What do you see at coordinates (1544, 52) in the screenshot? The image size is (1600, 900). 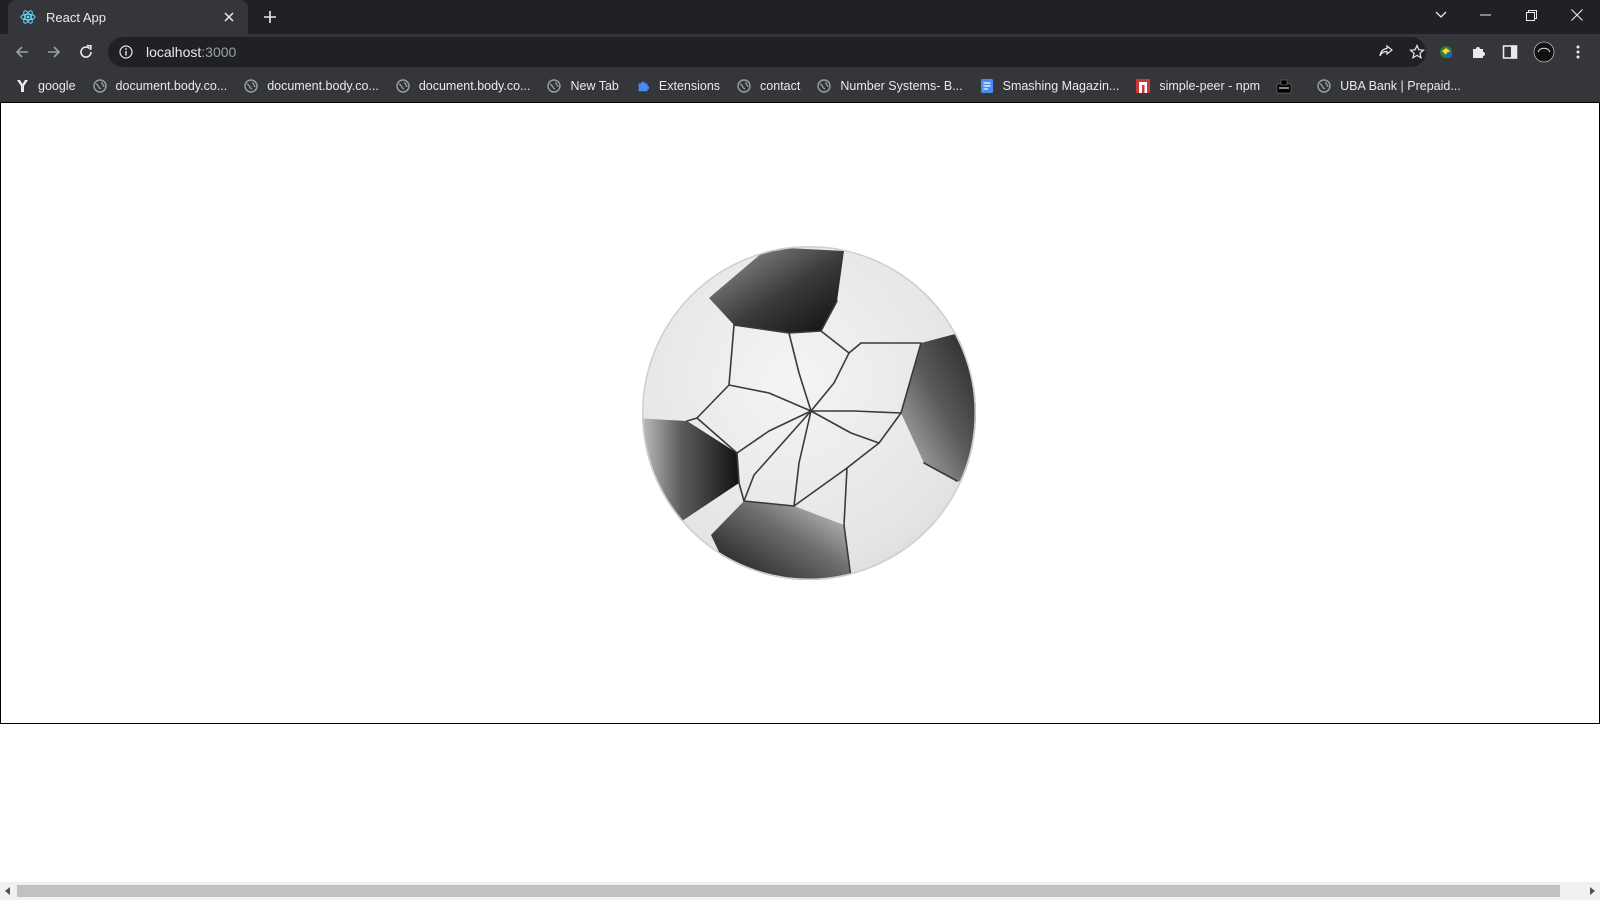 I see `profile-avatar` at bounding box center [1544, 52].